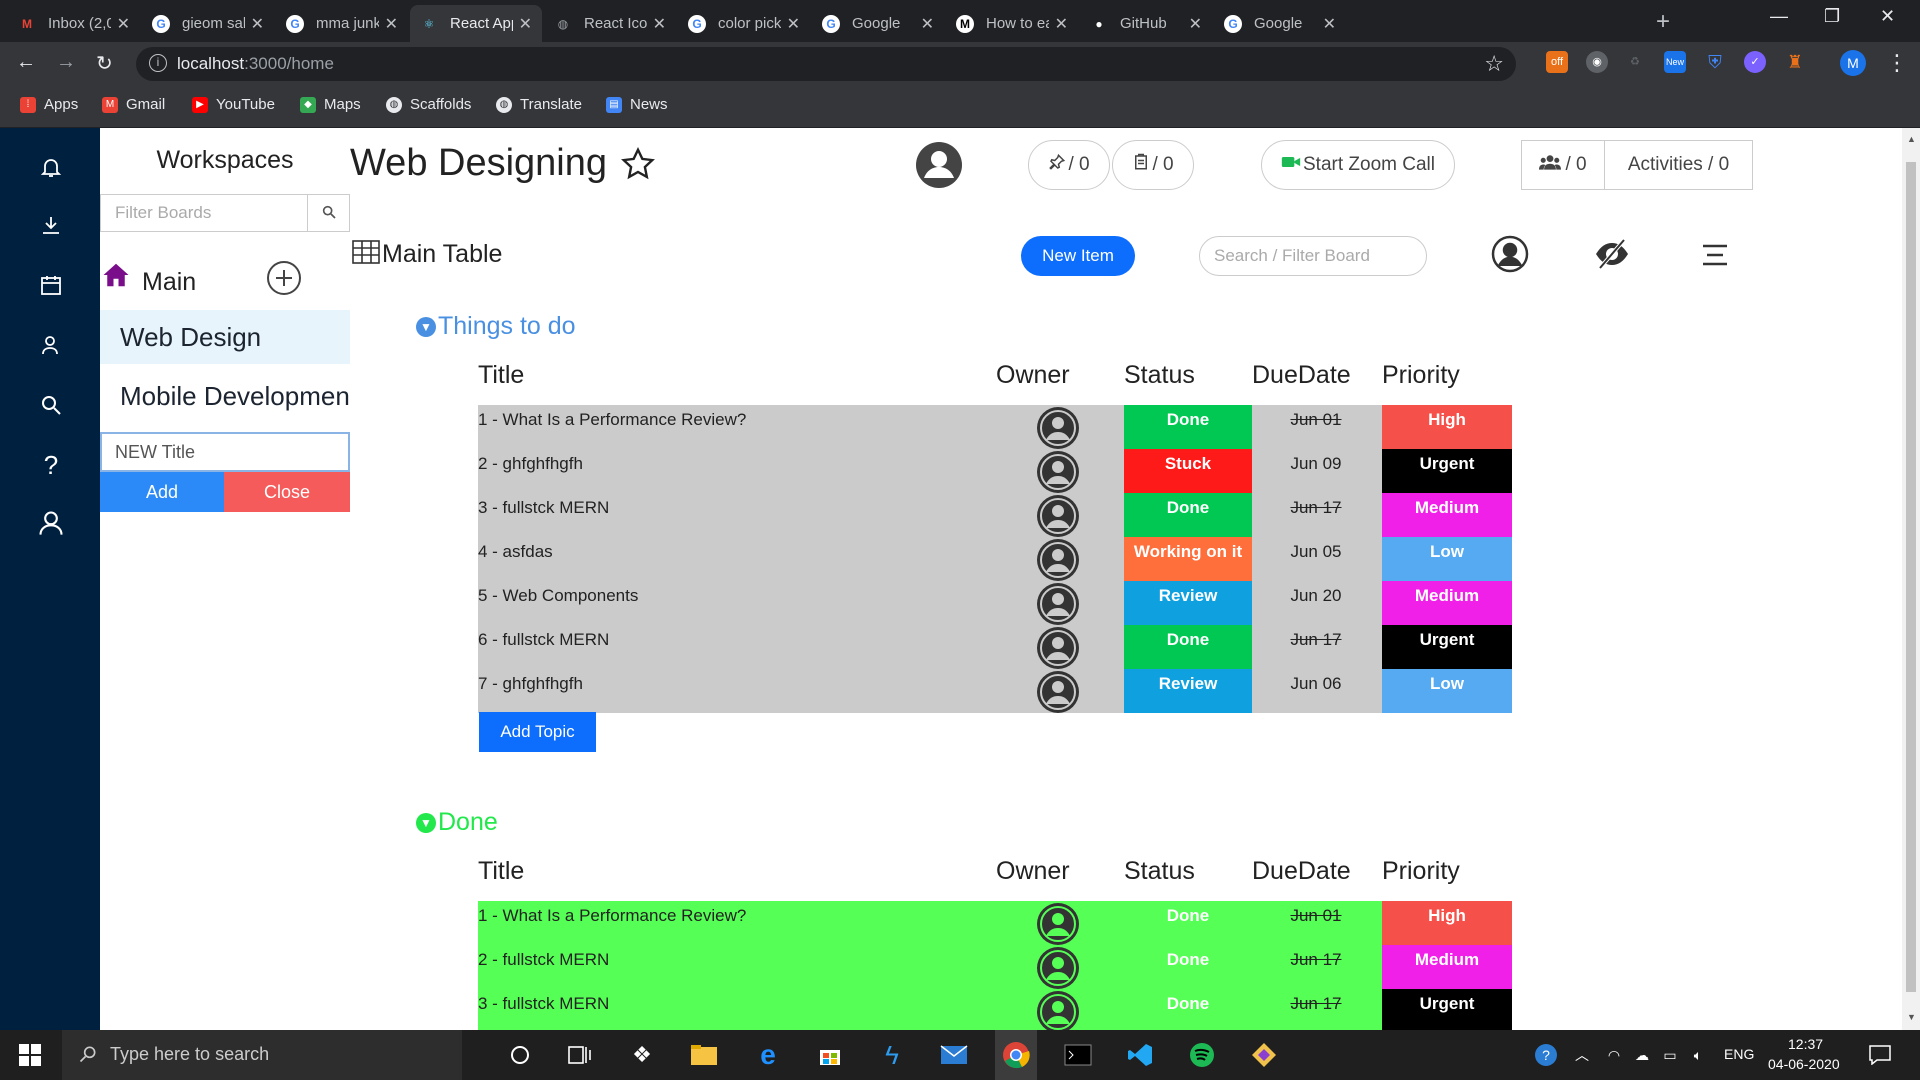  Describe the element at coordinates (1675, 62) in the screenshot. I see `extension-new-icon: New` at that location.